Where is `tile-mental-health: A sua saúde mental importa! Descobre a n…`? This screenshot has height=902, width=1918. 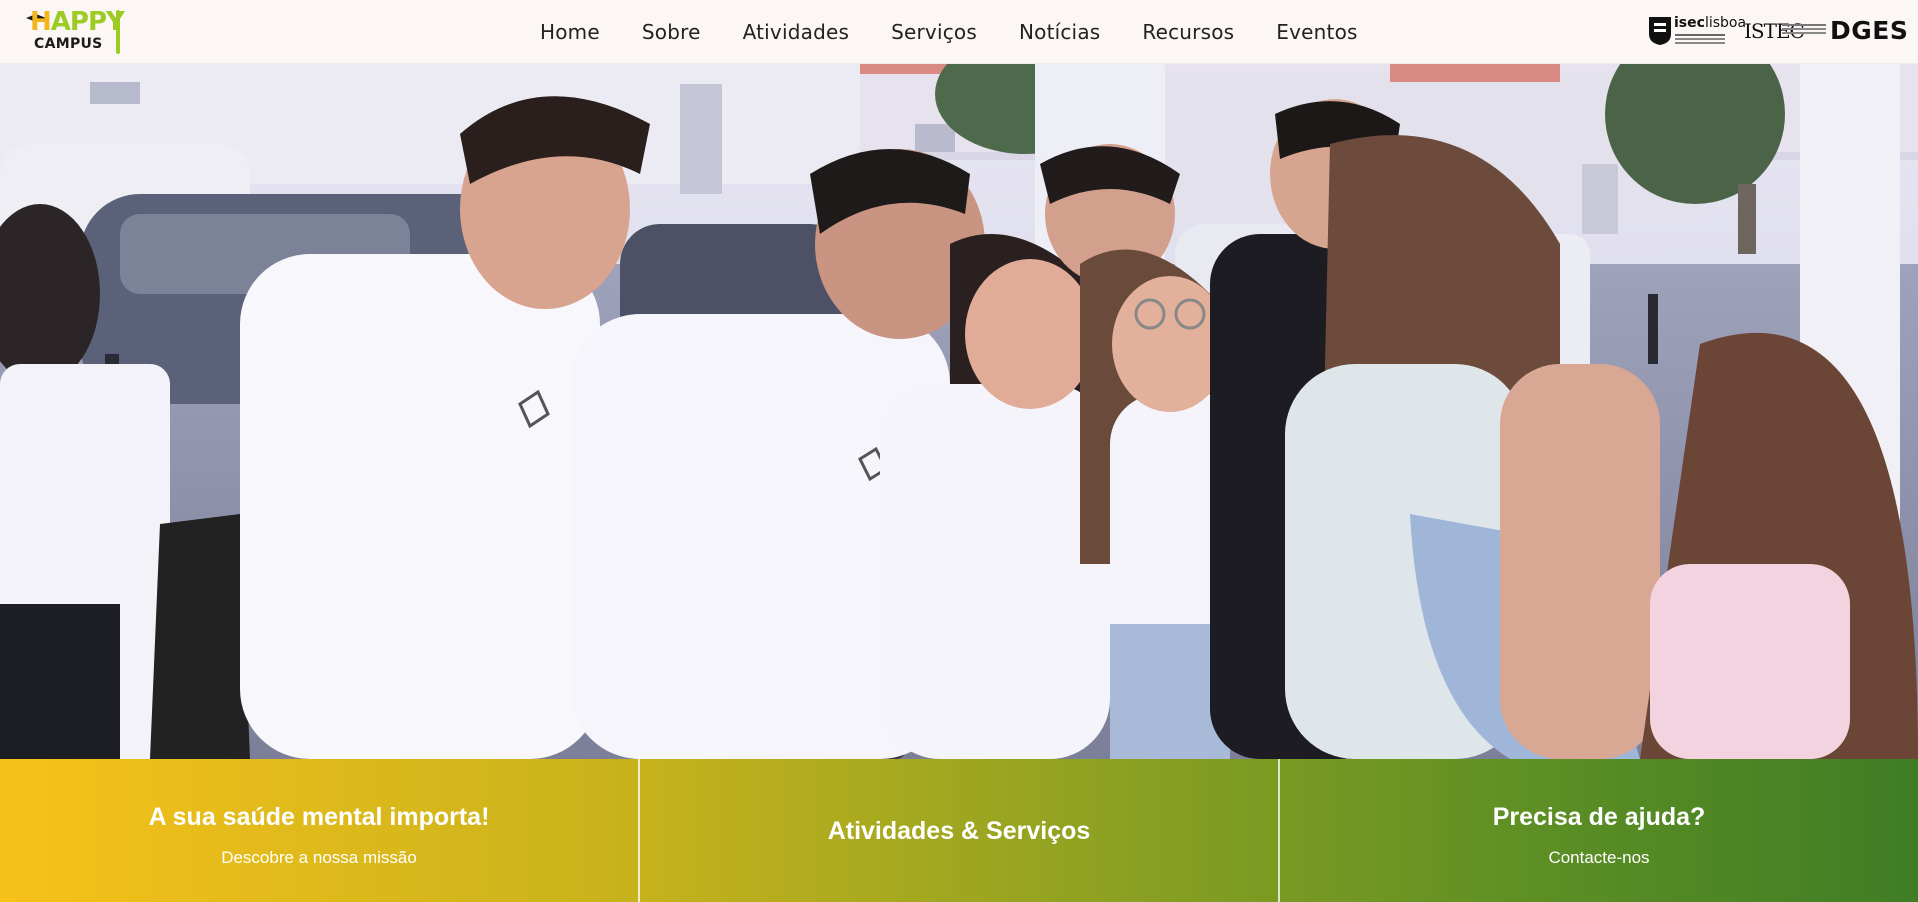
tile-mental-health: A sua saúde mental importa! Descobre a n… is located at coordinates (319, 830).